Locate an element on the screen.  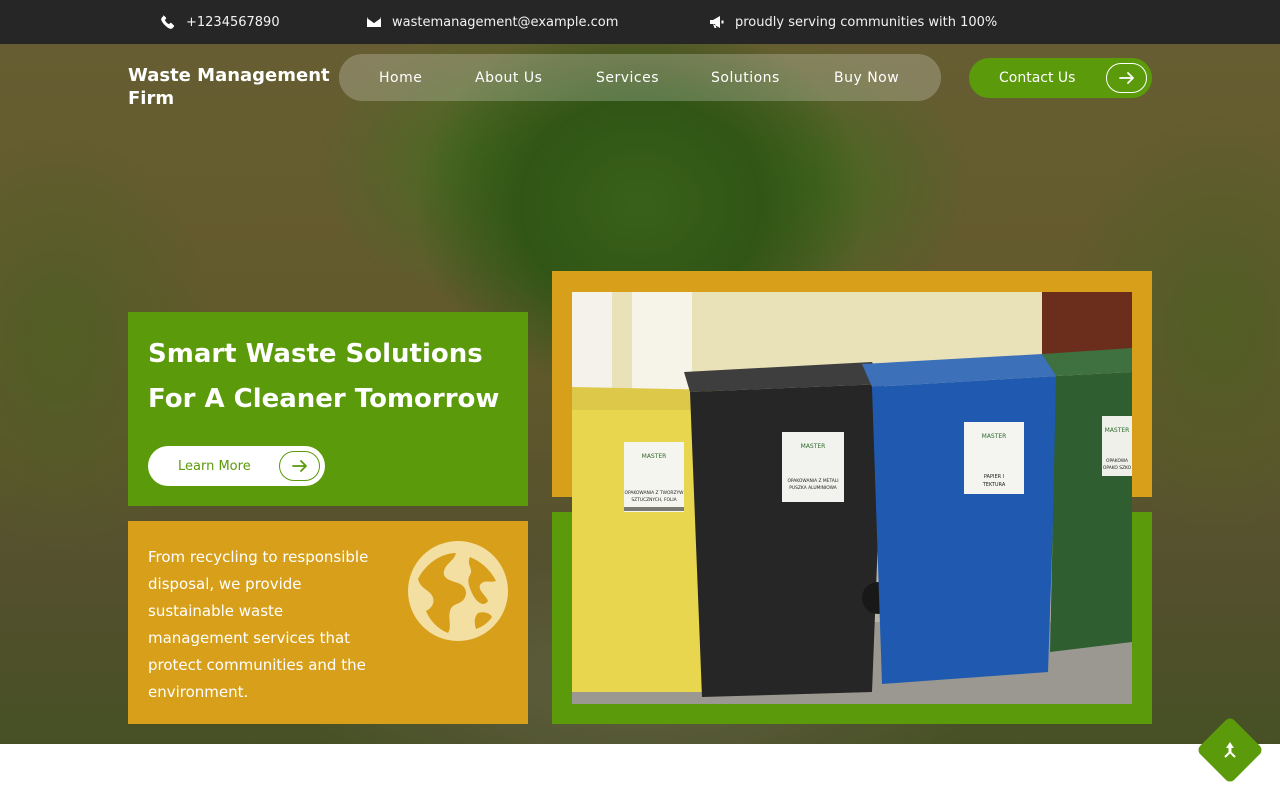
nav-home: Home is located at coordinates (400, 77).